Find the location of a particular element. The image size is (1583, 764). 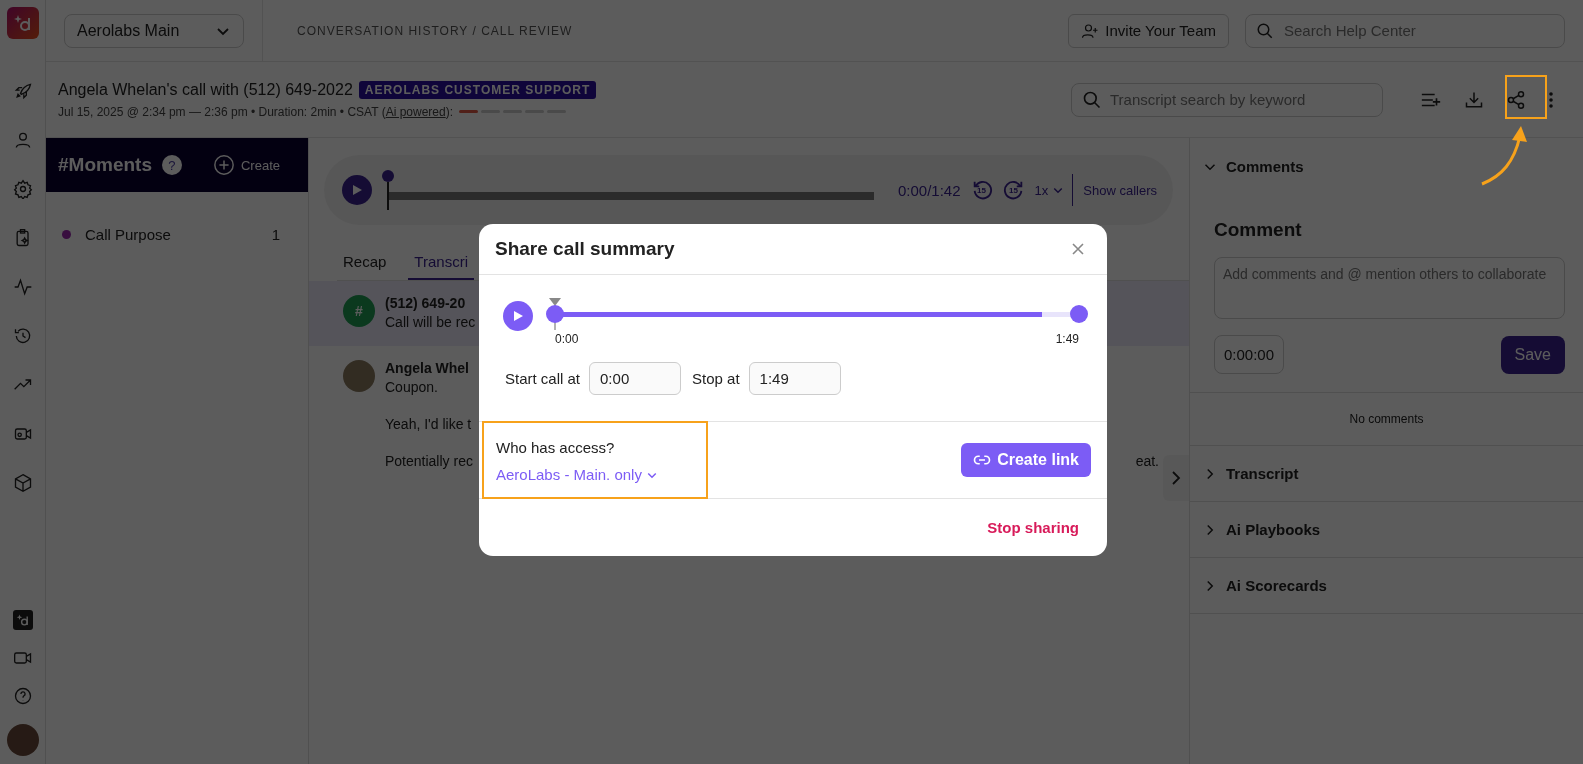

more-options-icon is located at coordinates (1551, 99).